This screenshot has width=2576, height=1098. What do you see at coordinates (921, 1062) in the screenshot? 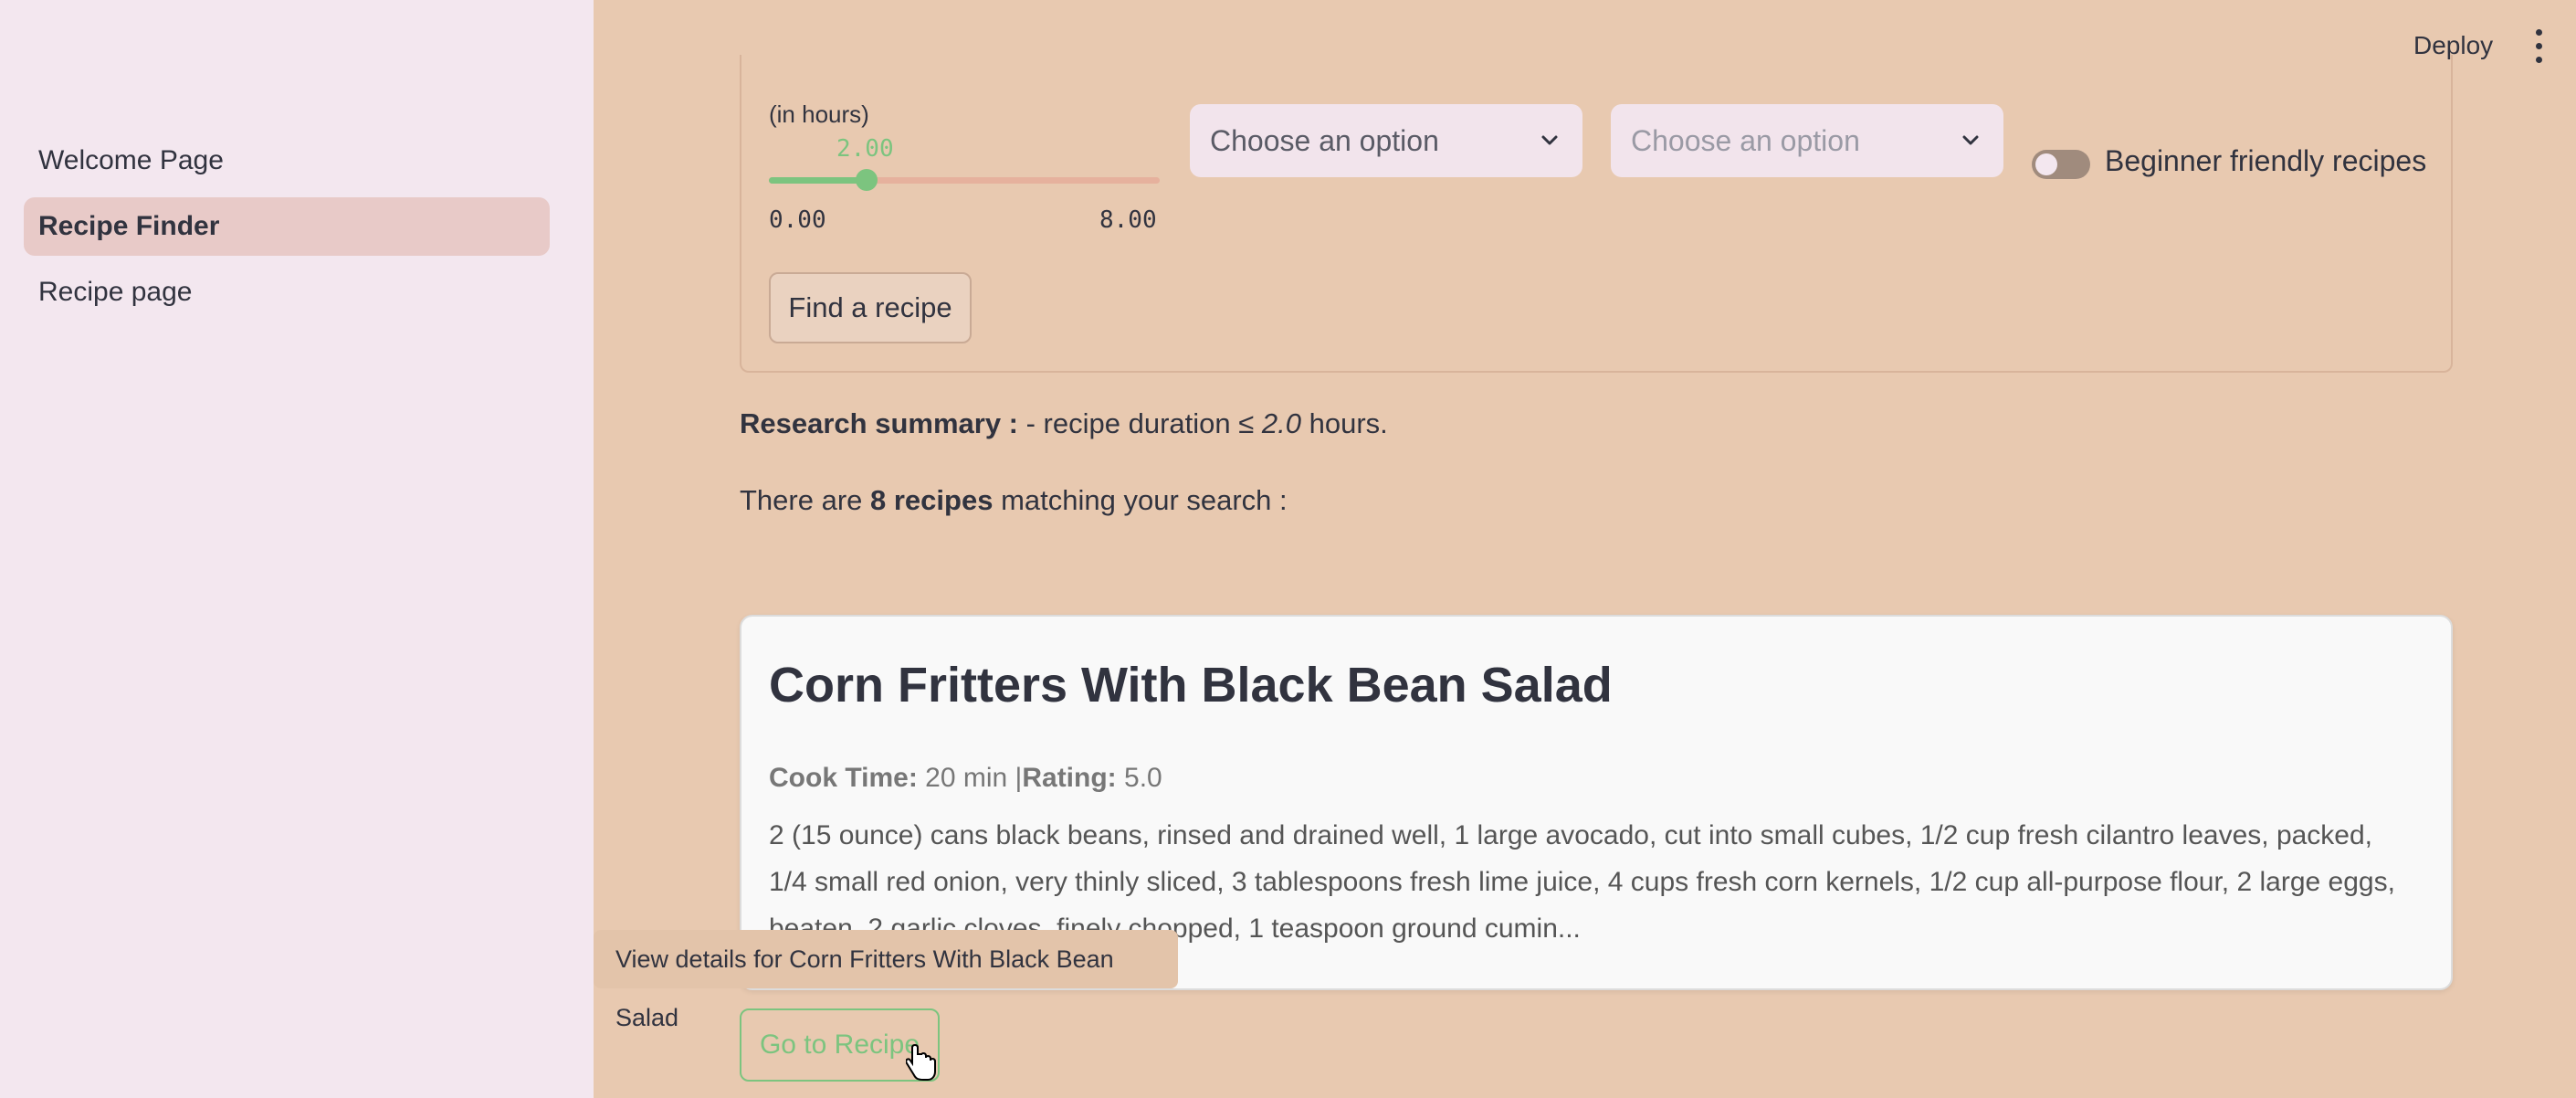
I see `hand-cursor-icon` at bounding box center [921, 1062].